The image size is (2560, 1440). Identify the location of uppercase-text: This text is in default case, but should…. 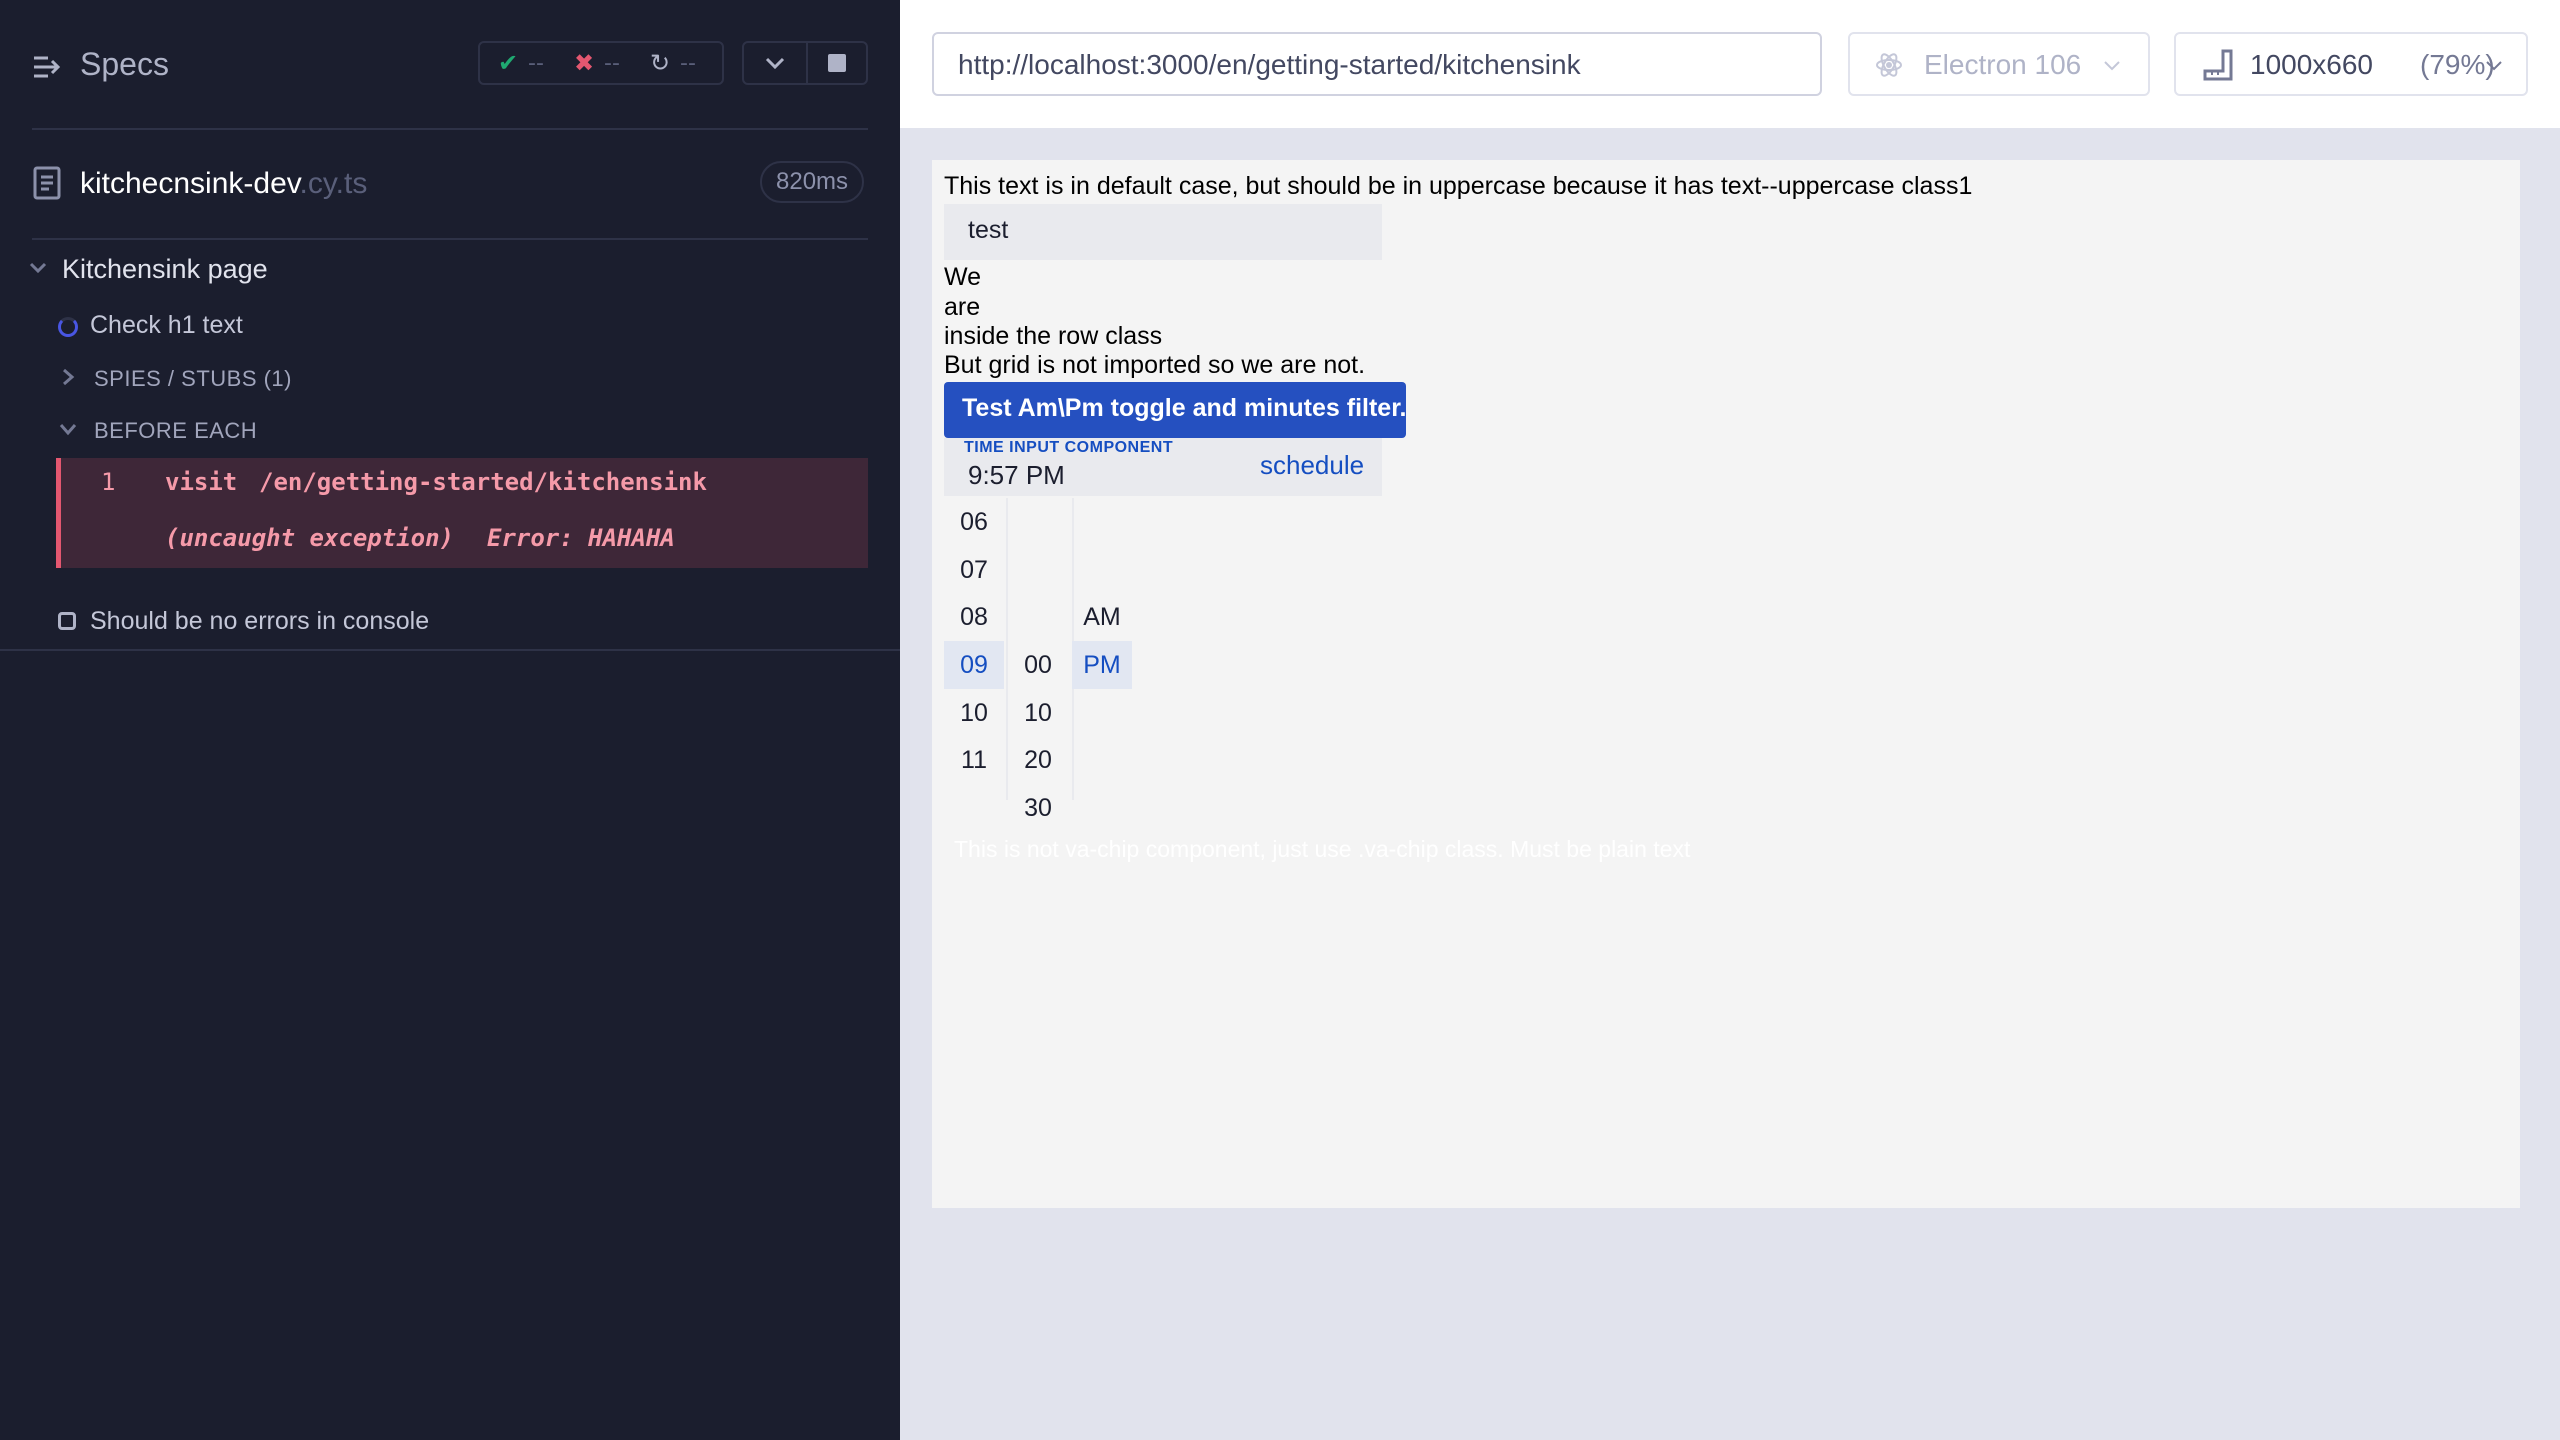
(1458, 186).